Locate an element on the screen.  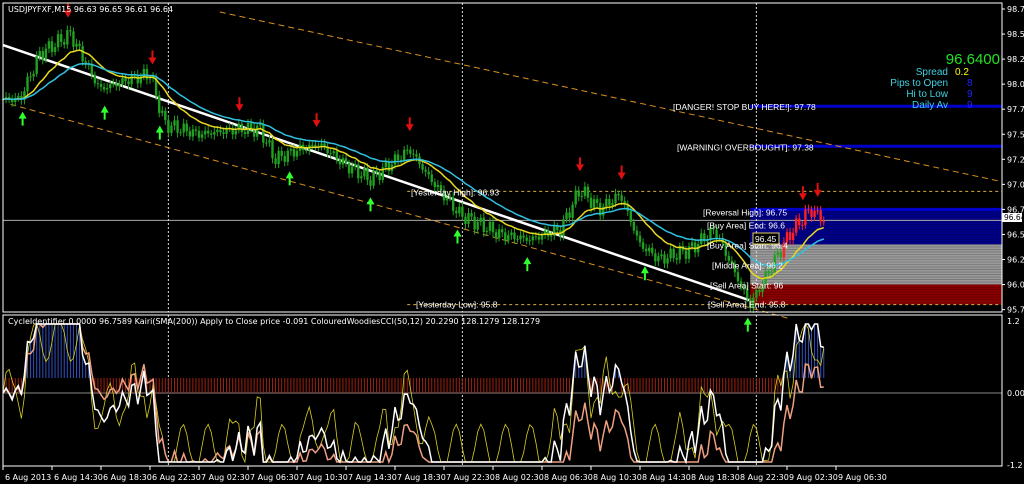
info-pips-label: Pips to Open is located at coordinates (919, 83).